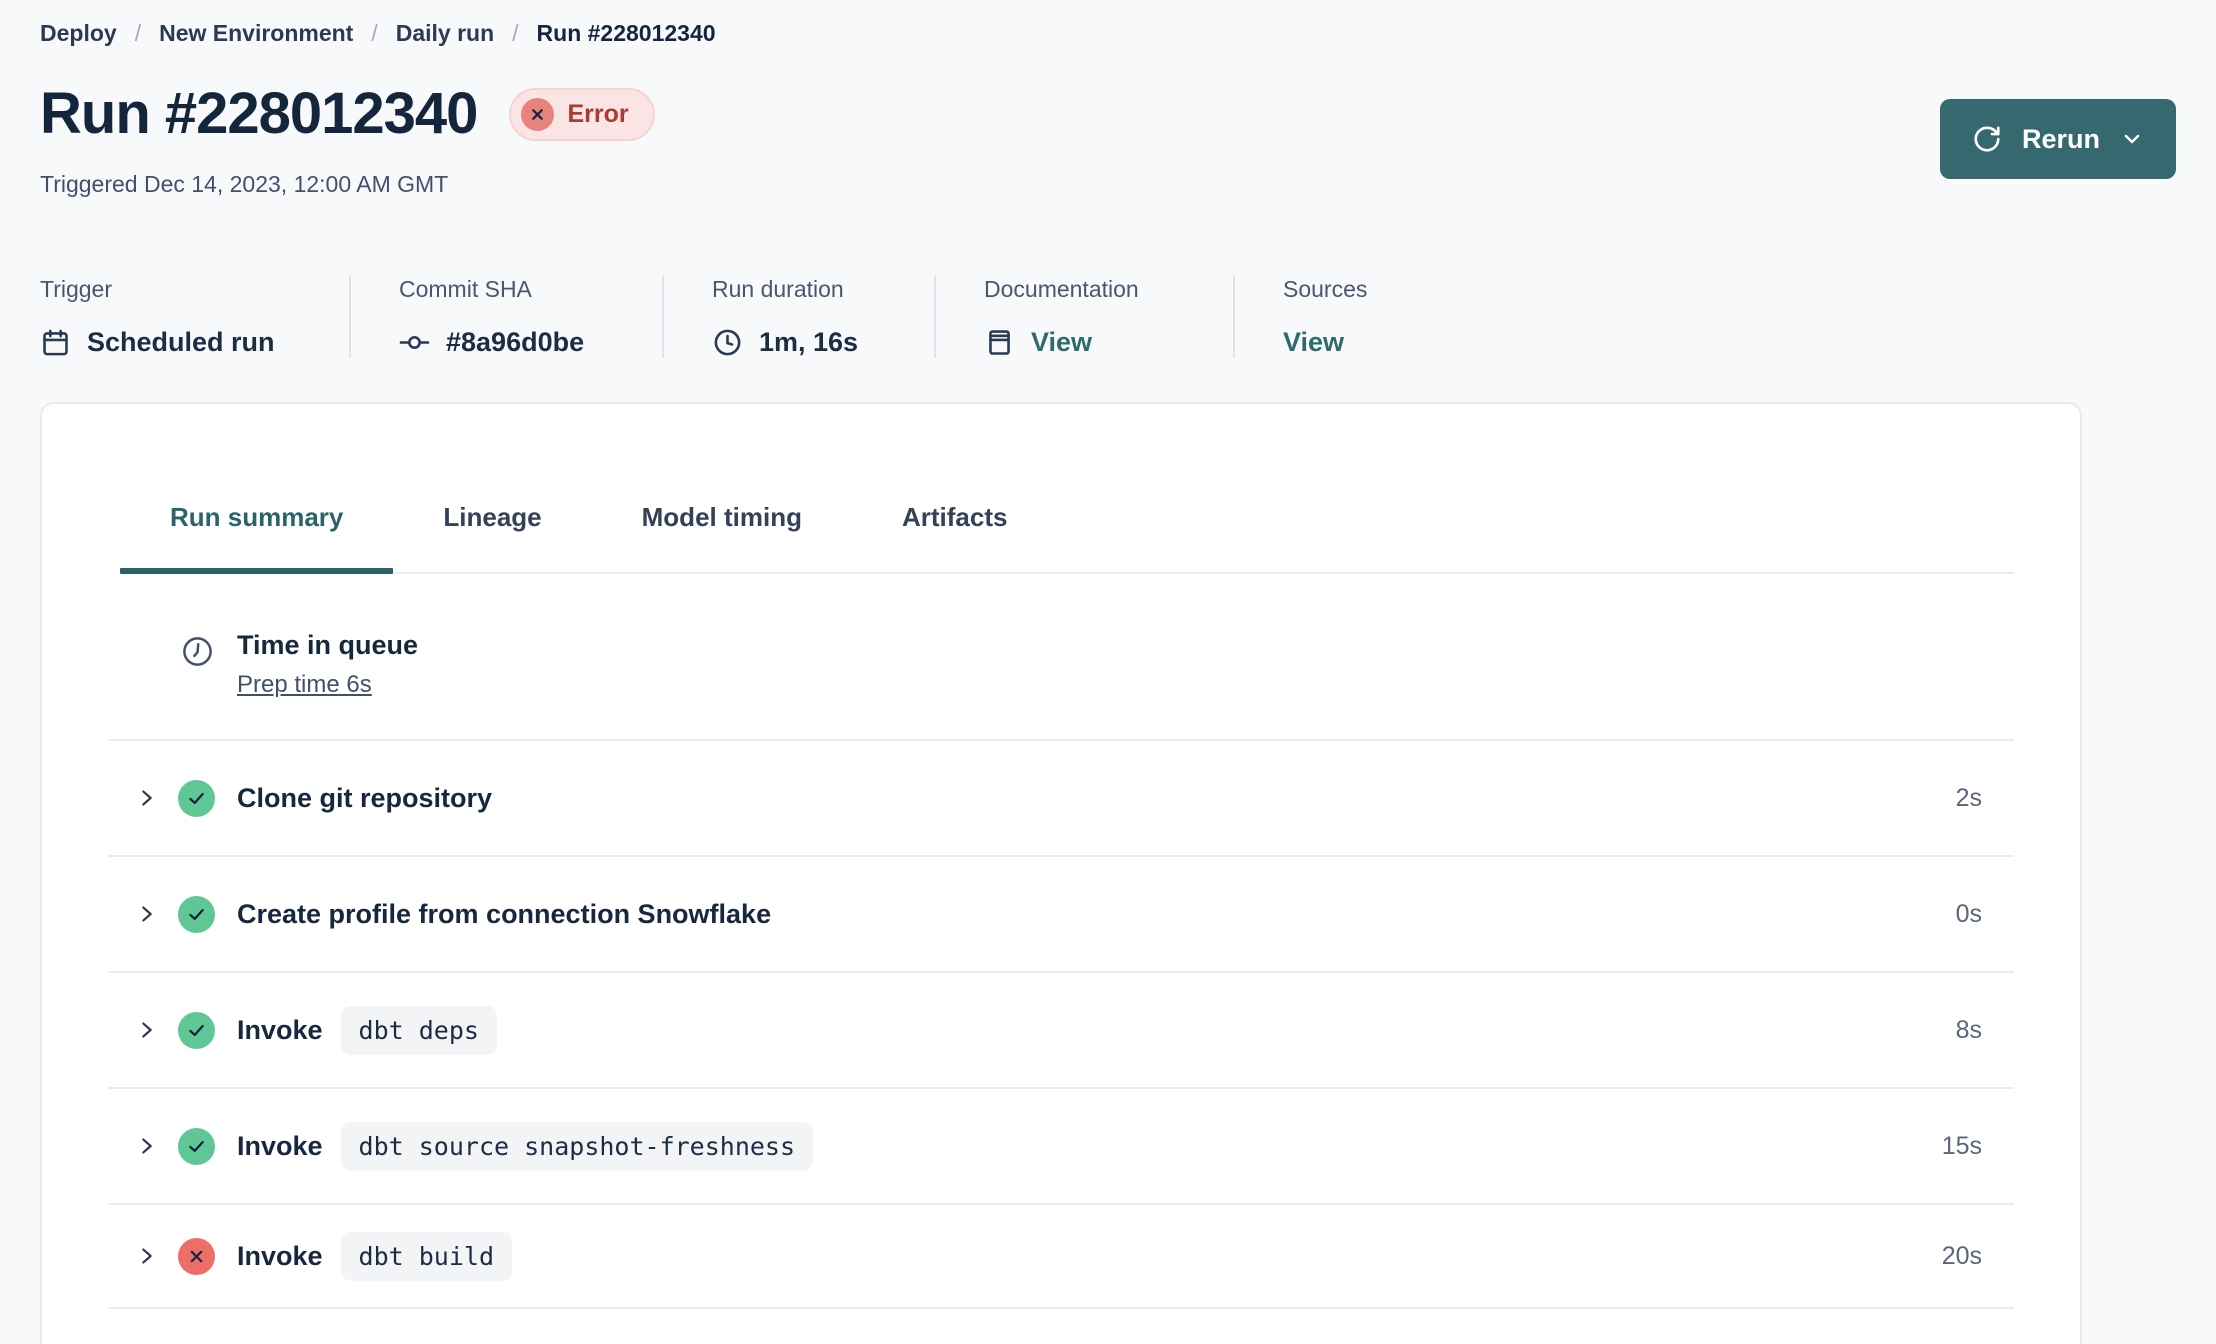 This screenshot has height=1344, width=2216. What do you see at coordinates (55, 342) in the screenshot?
I see `calendar-icon` at bounding box center [55, 342].